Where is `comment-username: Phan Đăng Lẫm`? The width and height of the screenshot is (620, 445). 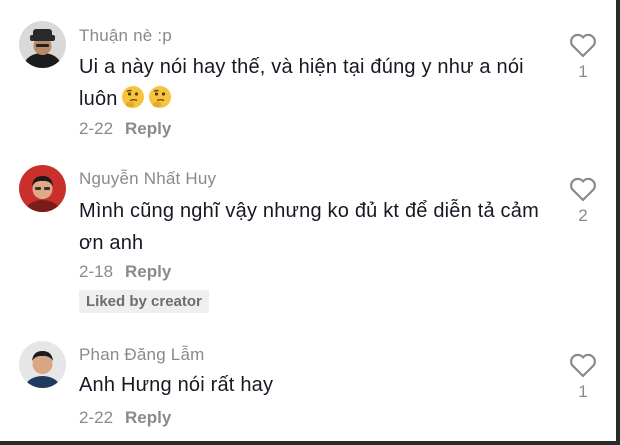 comment-username: Phan Đăng Lẫm is located at coordinates (141, 355).